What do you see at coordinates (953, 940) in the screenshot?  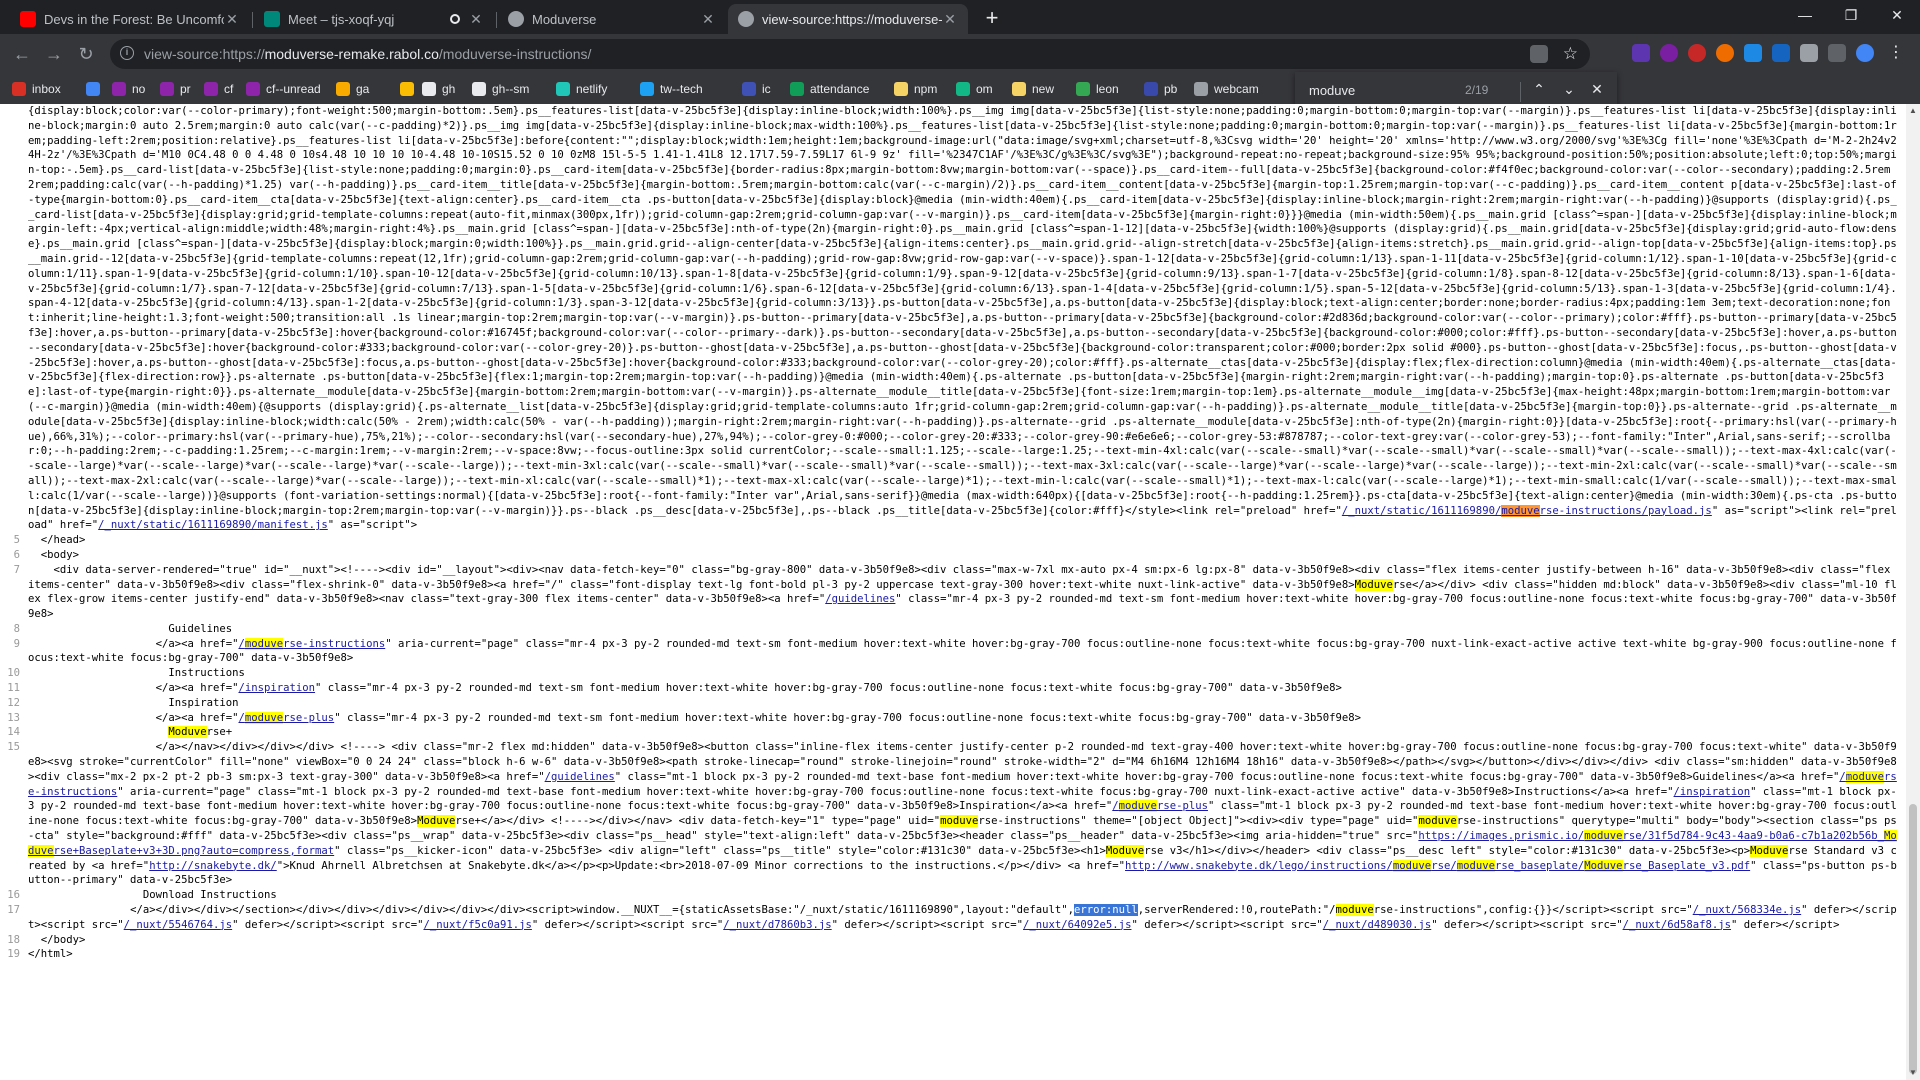 I see `source-line: 18 </body>` at bounding box center [953, 940].